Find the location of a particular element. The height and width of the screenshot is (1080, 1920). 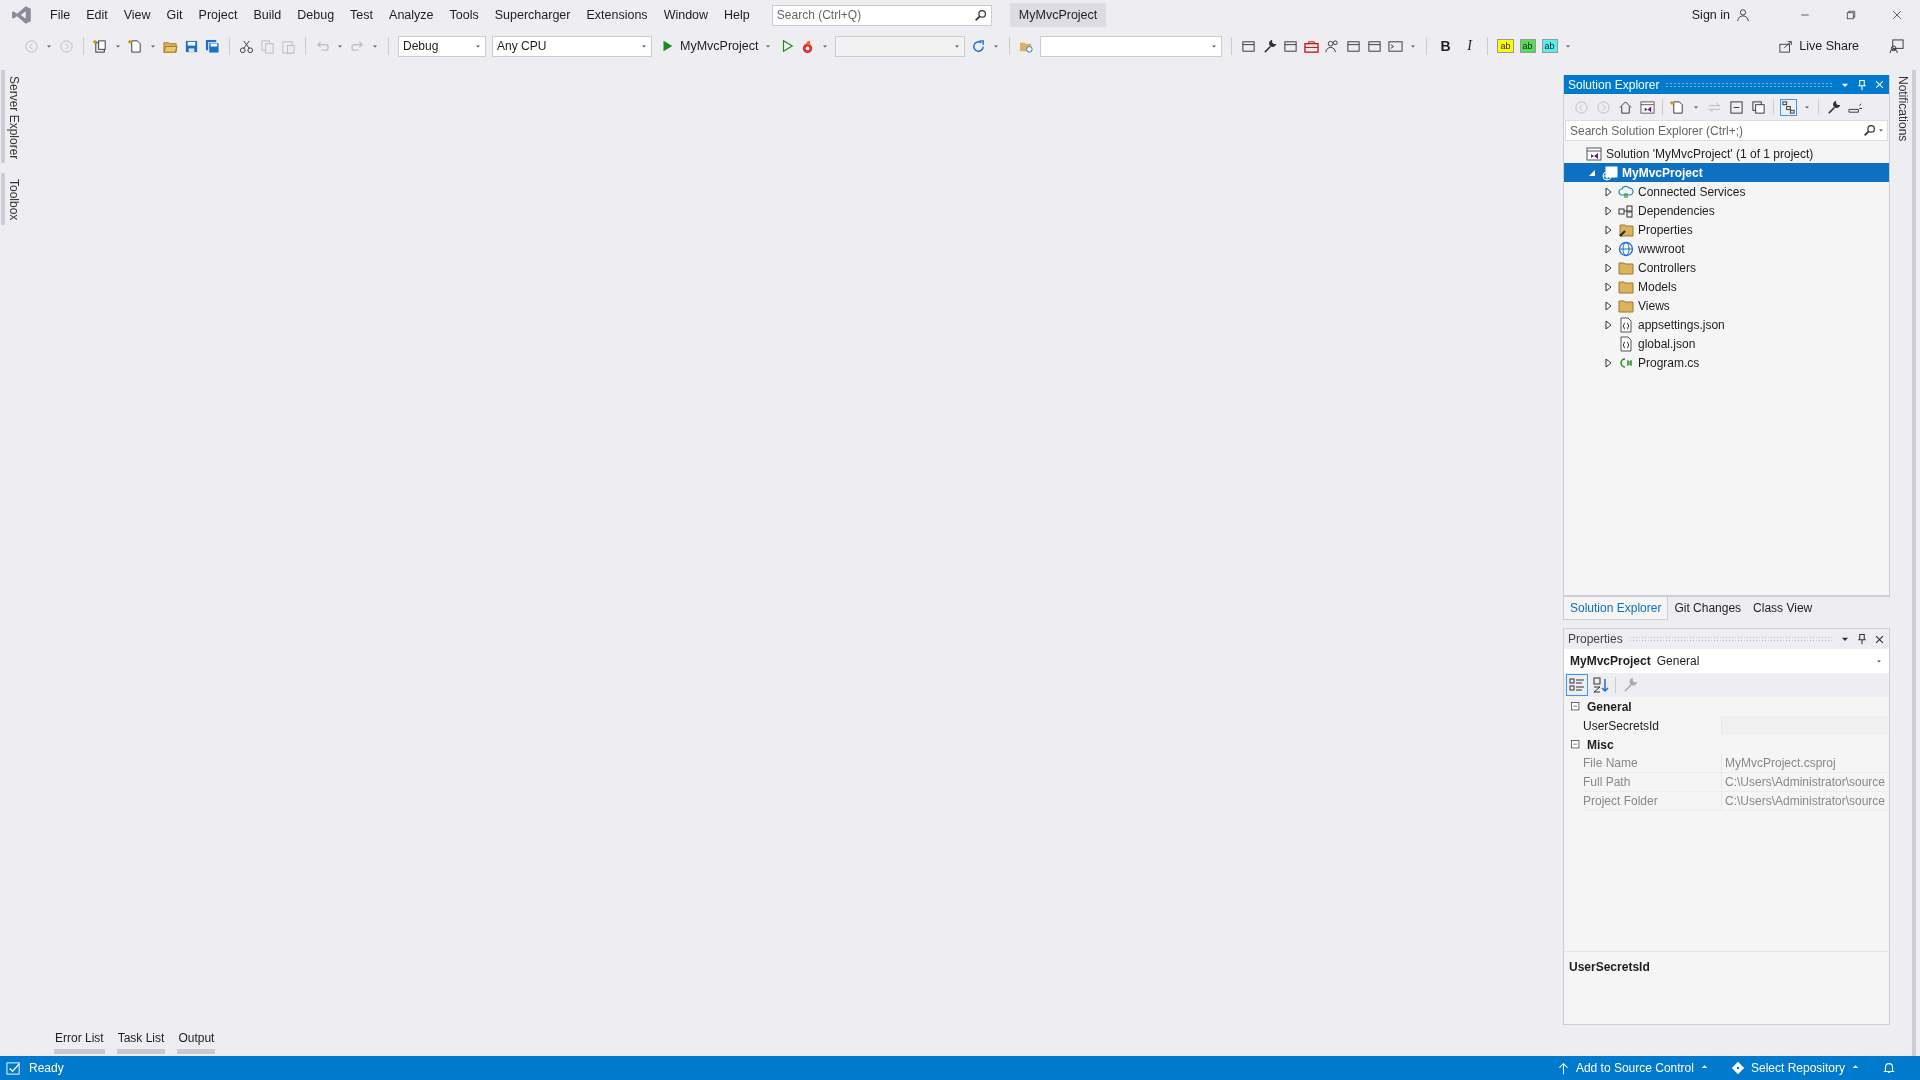

people-icon is located at coordinates (1333, 46).